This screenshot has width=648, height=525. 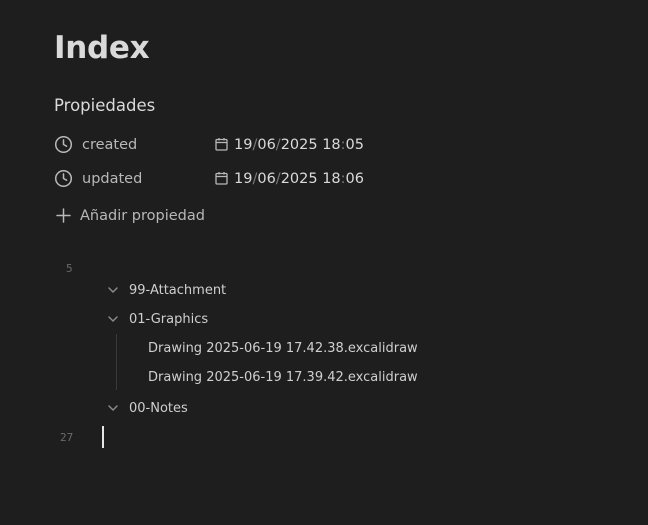 I want to click on indent-guide, so click(x=116, y=362).